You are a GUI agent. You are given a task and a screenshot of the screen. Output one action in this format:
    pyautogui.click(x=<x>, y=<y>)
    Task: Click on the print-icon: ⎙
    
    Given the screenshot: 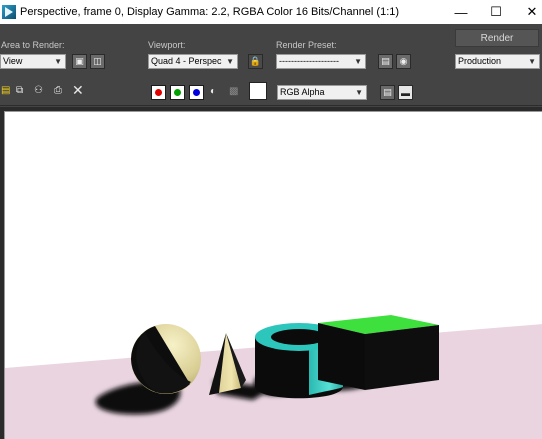 What is the action you would take?
    pyautogui.click(x=58, y=90)
    